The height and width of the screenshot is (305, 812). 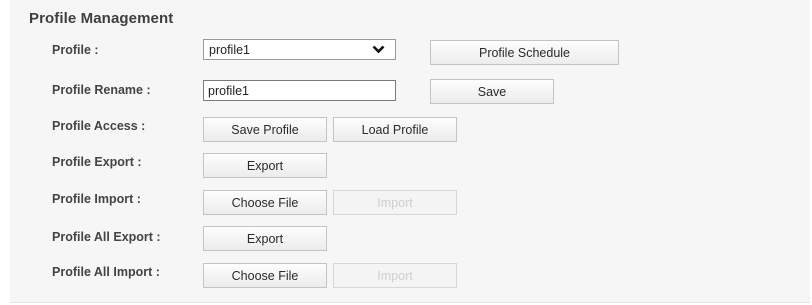 I want to click on profile-schedule-button: Profile Schedule, so click(x=524, y=52).